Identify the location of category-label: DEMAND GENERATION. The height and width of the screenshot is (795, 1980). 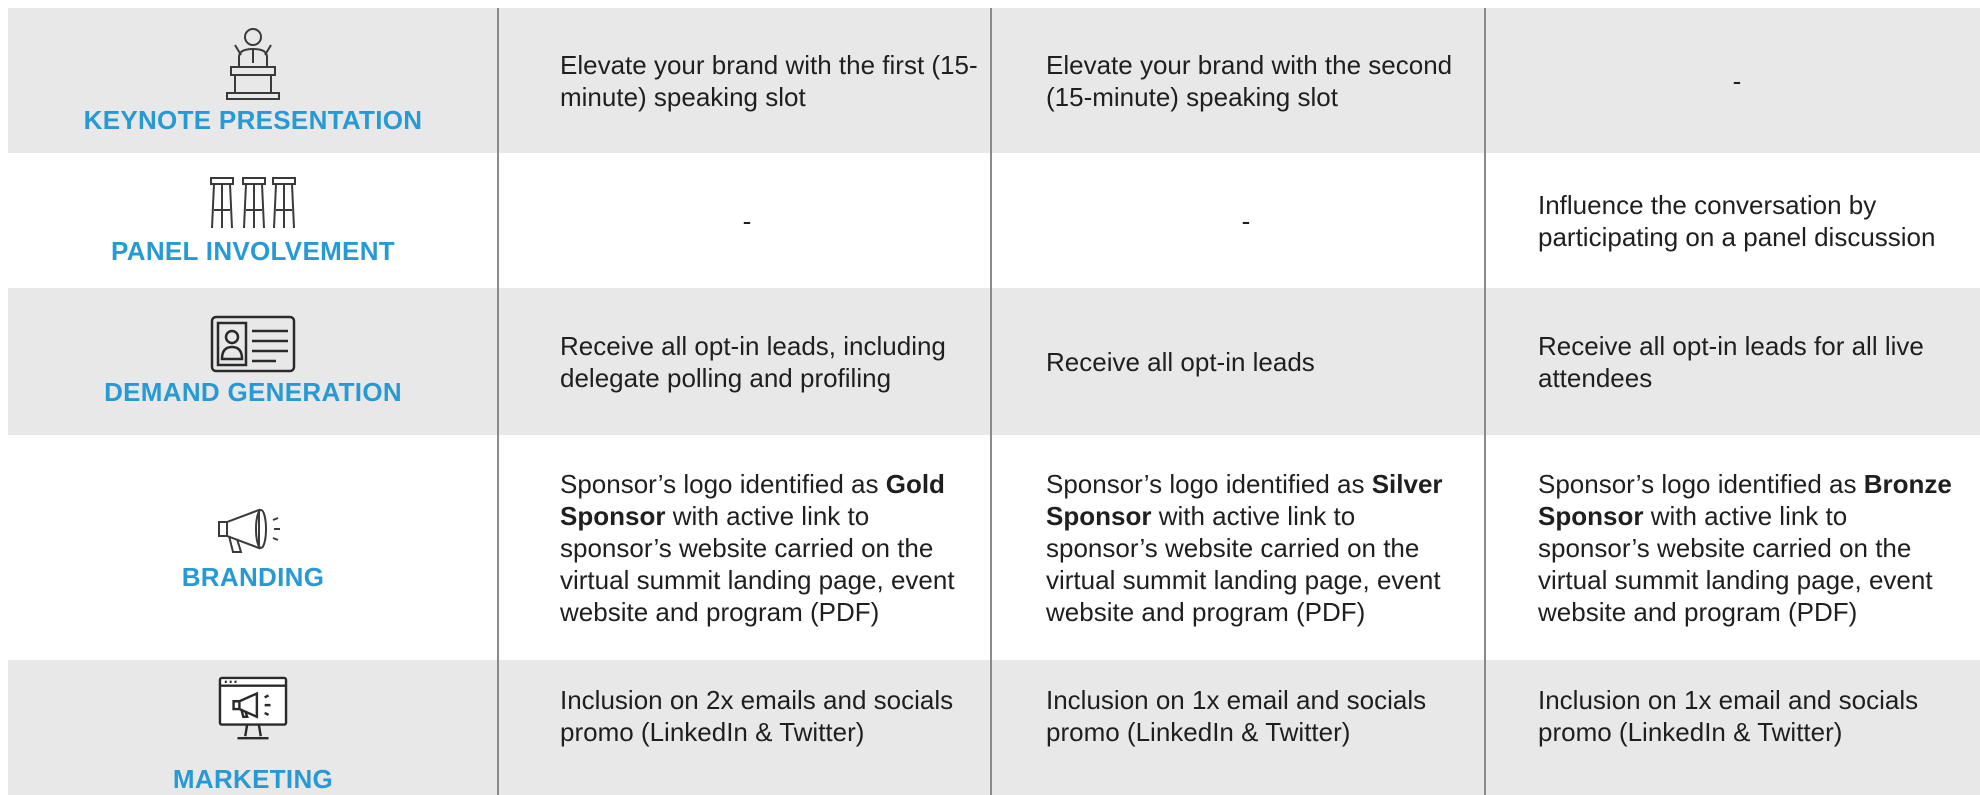
(253, 392).